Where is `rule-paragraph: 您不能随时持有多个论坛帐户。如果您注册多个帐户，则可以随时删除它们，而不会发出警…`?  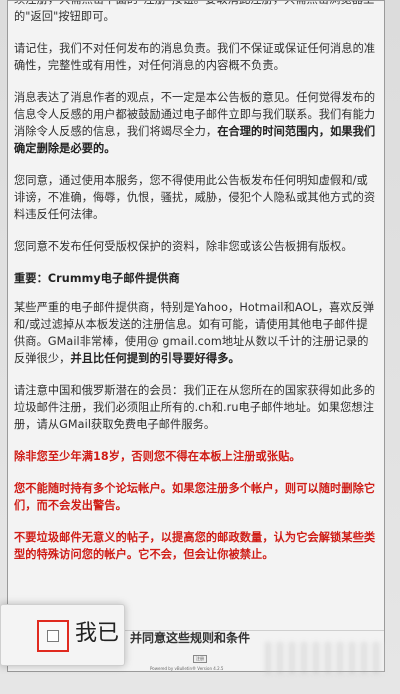 rule-paragraph: 您不能随时持有多个论坛帐户。如果您注册多个帐户，则可以随时删除它们，而不会发出警… is located at coordinates (195, 497).